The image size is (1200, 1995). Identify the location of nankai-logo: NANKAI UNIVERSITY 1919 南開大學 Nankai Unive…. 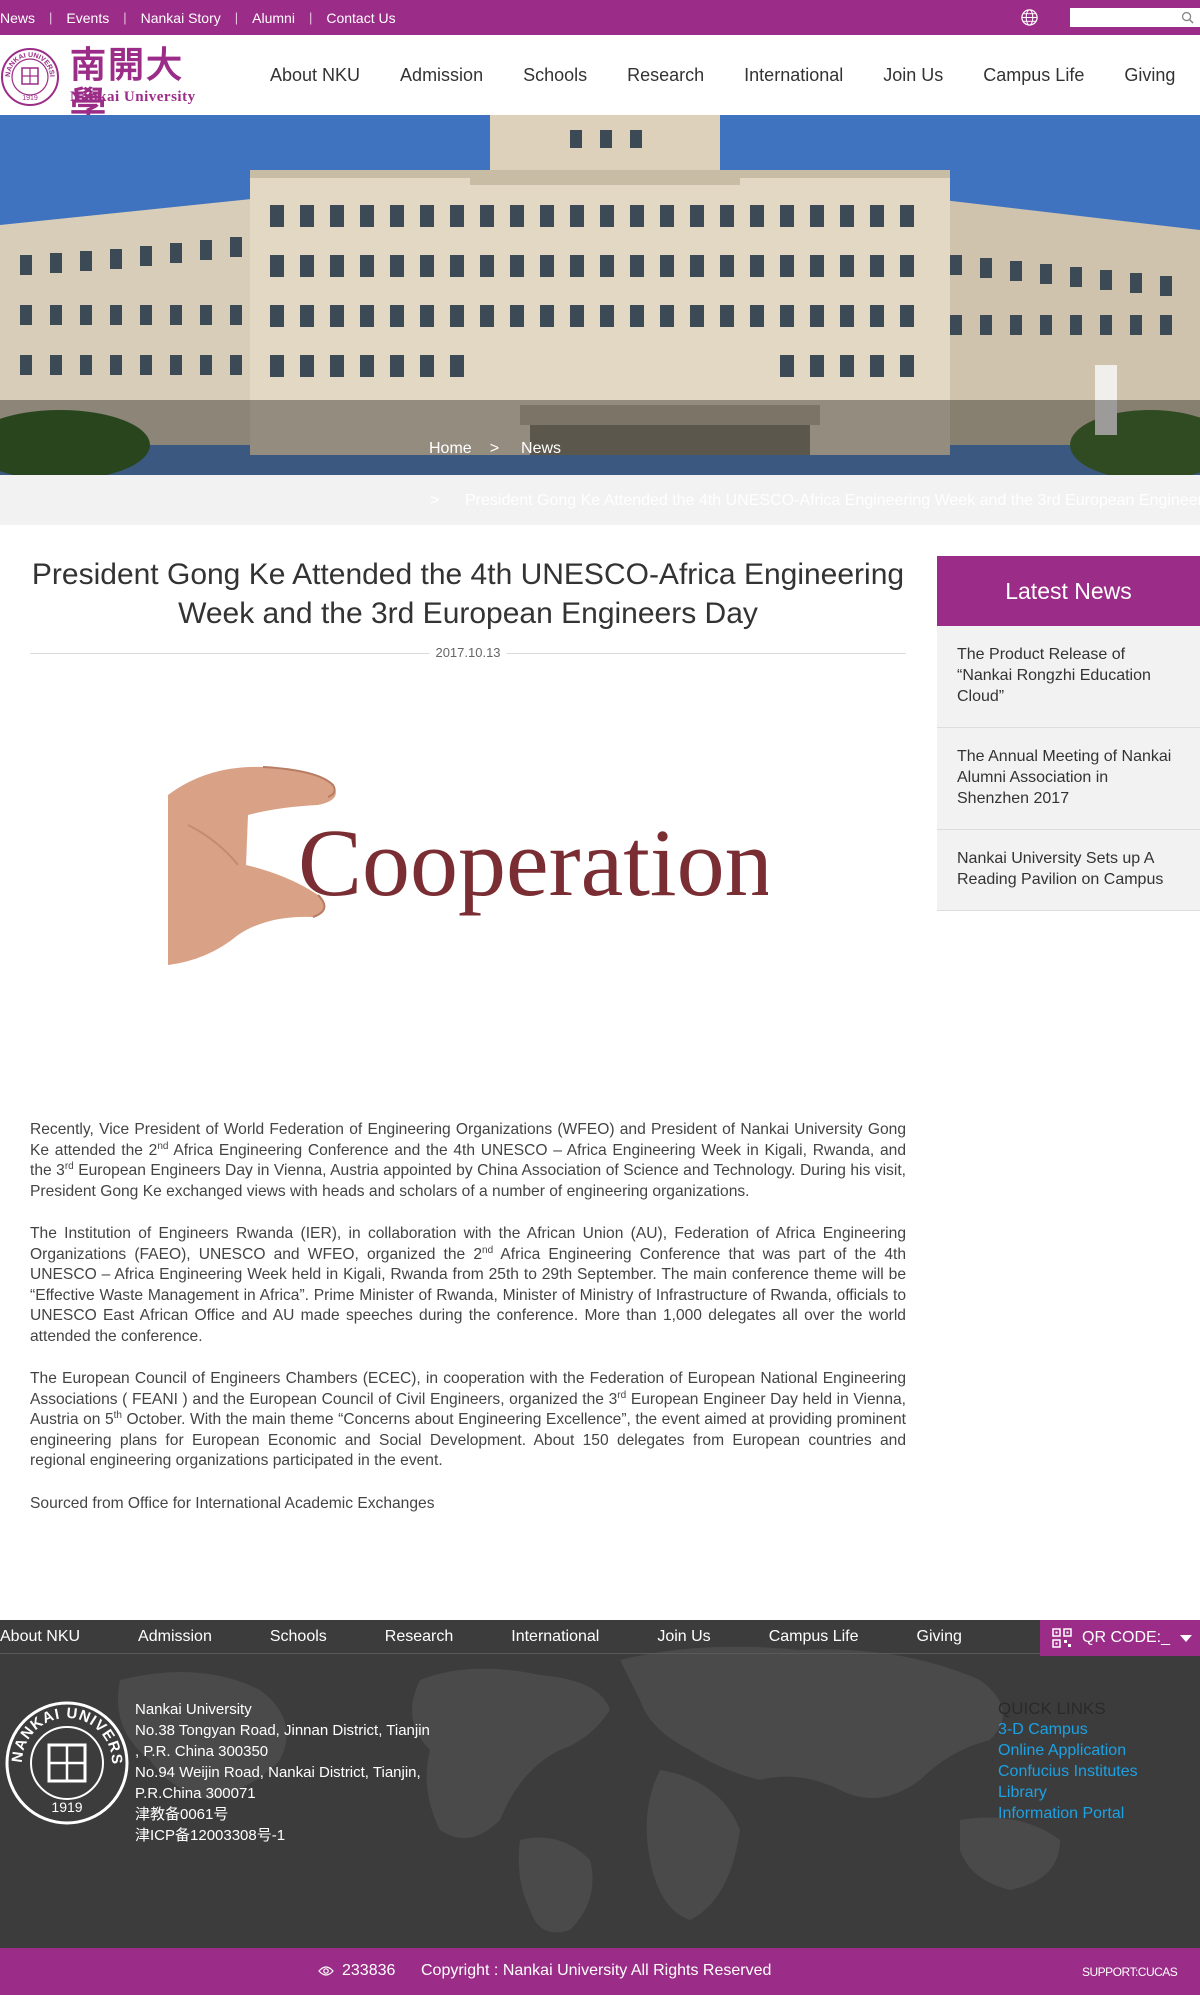
(107, 84).